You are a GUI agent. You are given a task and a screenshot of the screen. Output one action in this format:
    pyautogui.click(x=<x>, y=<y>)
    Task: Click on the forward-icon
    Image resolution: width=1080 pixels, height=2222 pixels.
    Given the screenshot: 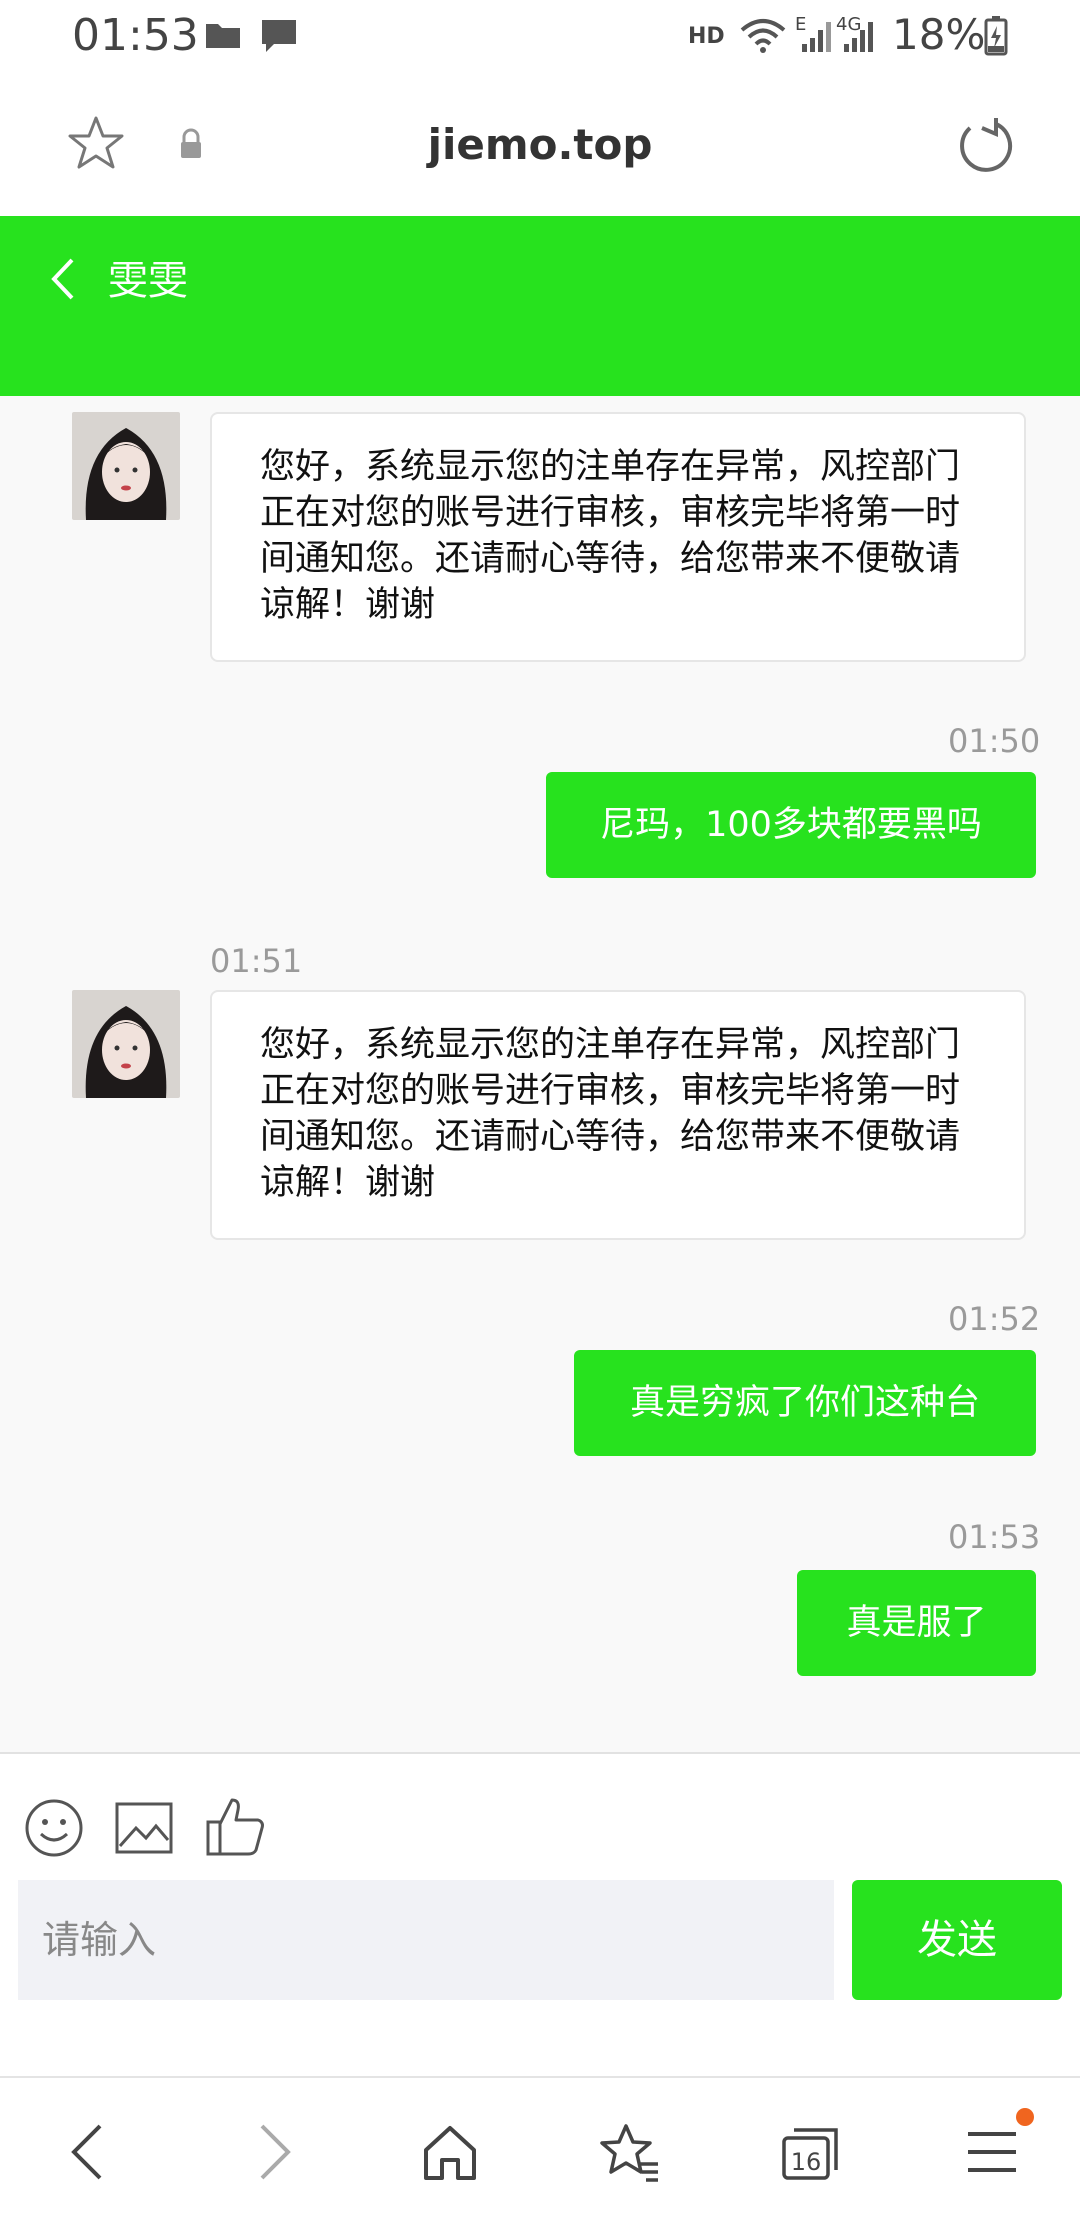 What is the action you would take?
    pyautogui.click(x=274, y=2152)
    